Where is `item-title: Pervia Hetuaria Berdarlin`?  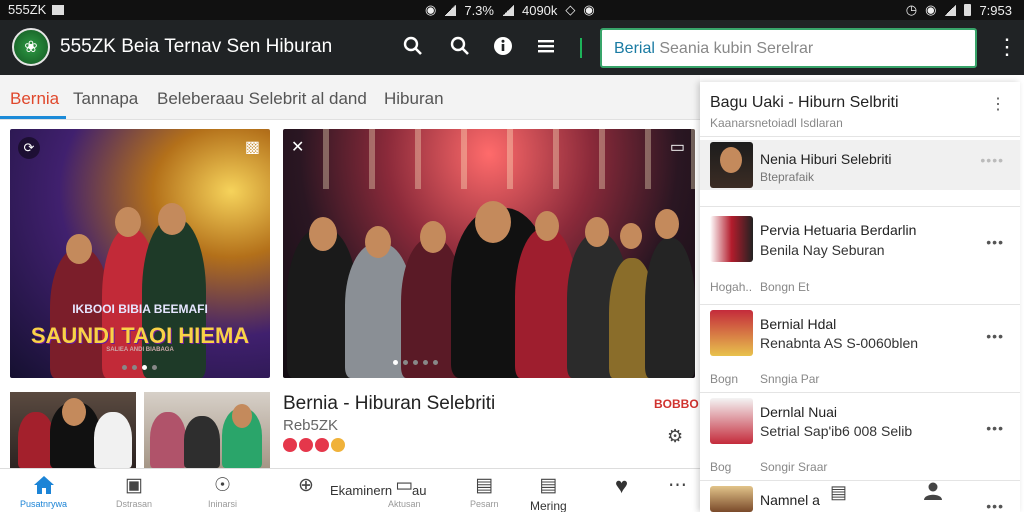 item-title: Pervia Hetuaria Berdarlin is located at coordinates (838, 230).